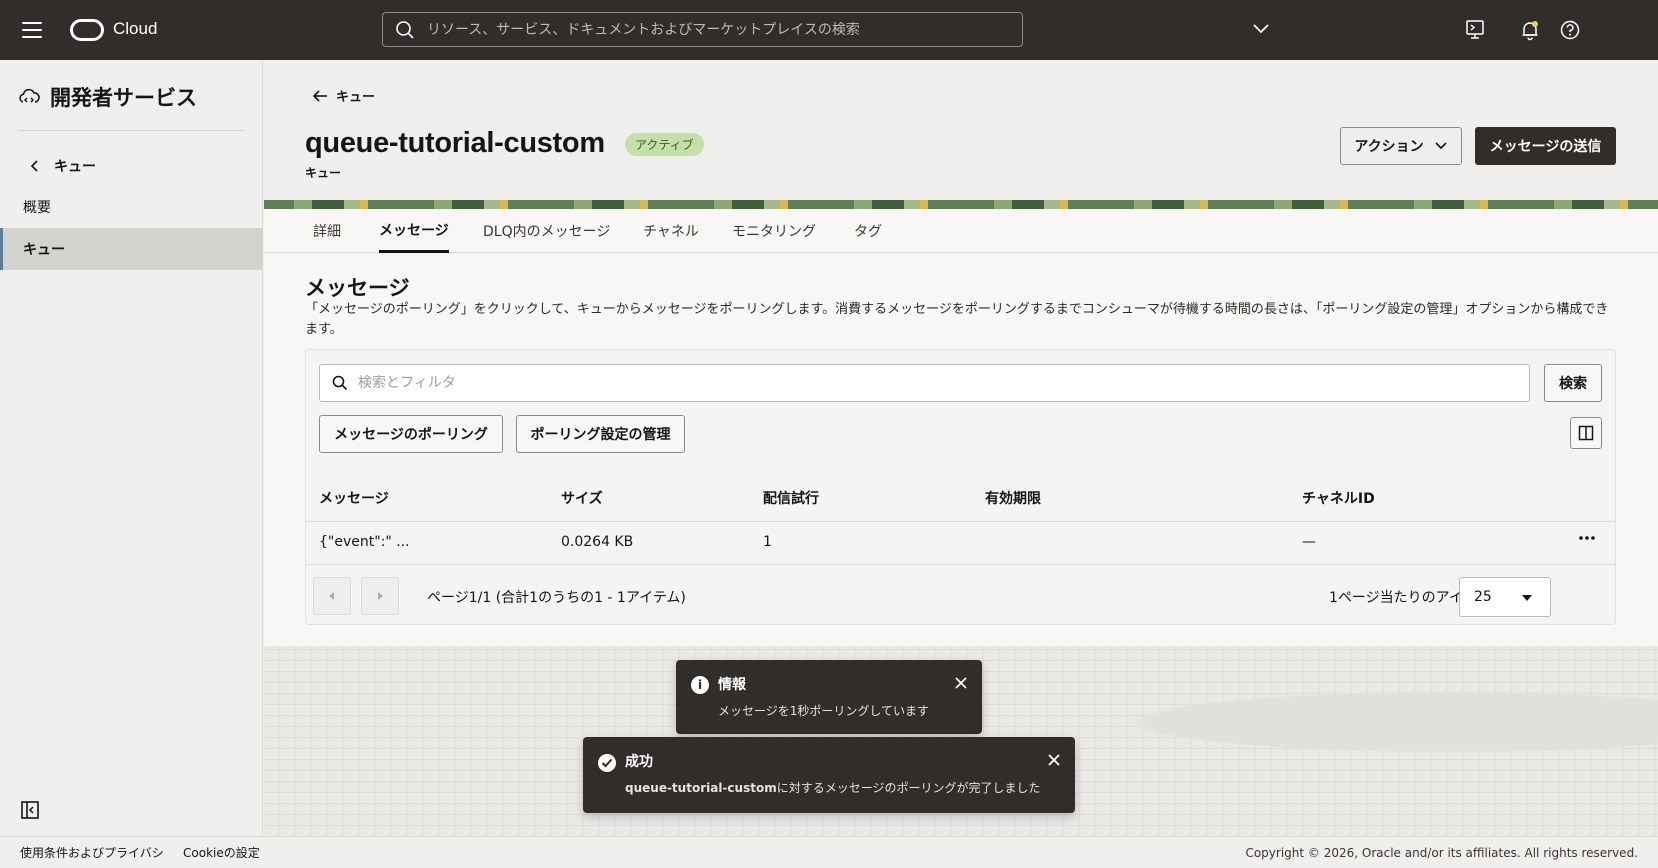 This screenshot has width=1658, height=868. I want to click on previous-page-button, so click(332, 596).